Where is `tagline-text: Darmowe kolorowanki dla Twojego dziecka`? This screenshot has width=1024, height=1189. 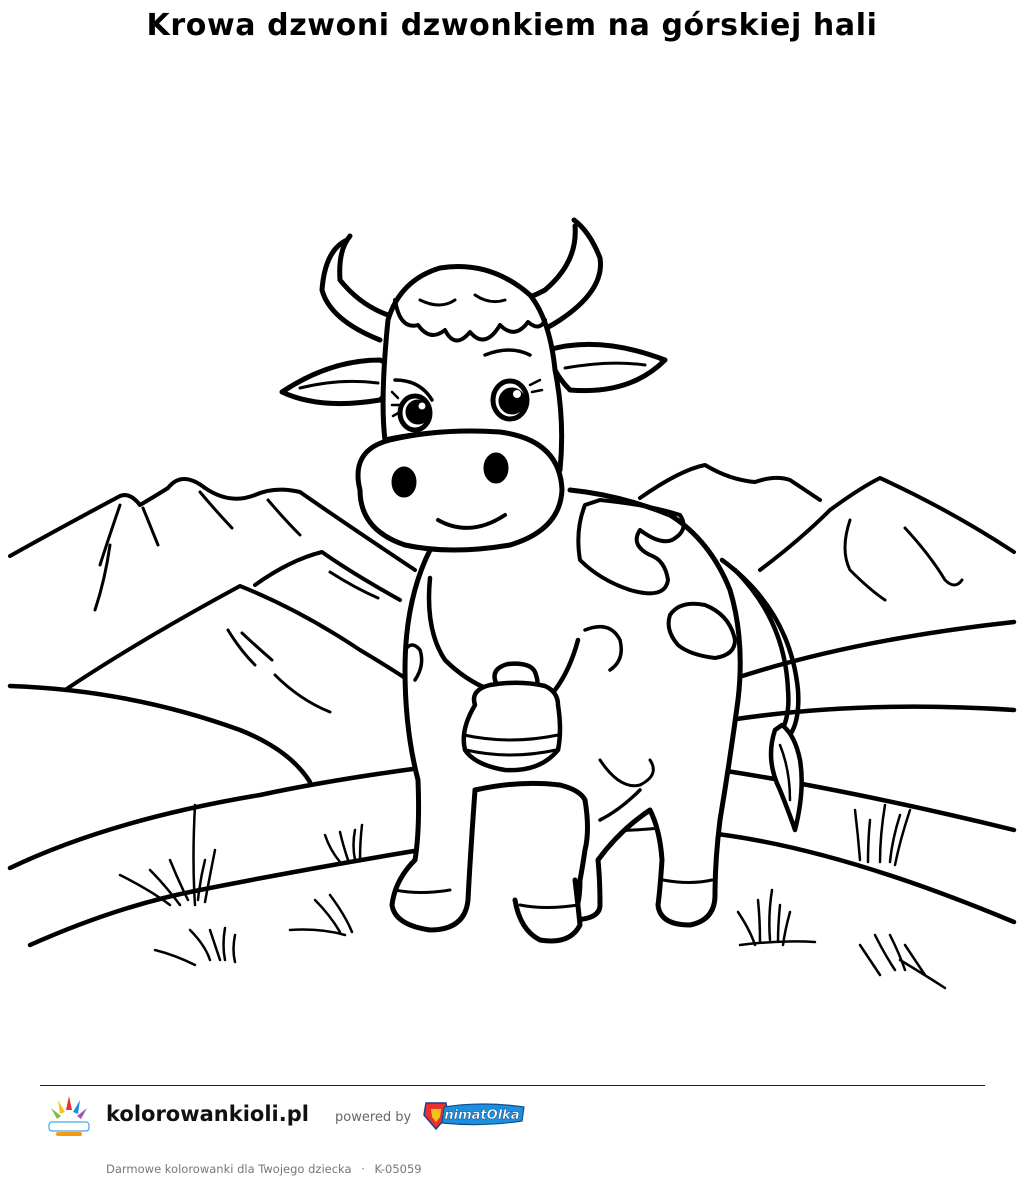 tagline-text: Darmowe kolorowanki dla Twojego dziecka is located at coordinates (229, 1169).